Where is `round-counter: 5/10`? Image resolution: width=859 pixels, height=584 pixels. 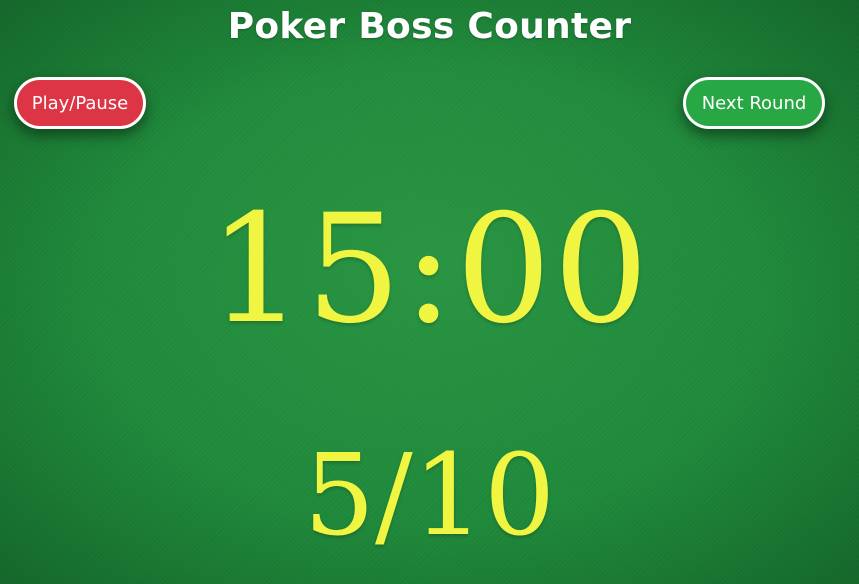 round-counter: 5/10 is located at coordinates (429, 496).